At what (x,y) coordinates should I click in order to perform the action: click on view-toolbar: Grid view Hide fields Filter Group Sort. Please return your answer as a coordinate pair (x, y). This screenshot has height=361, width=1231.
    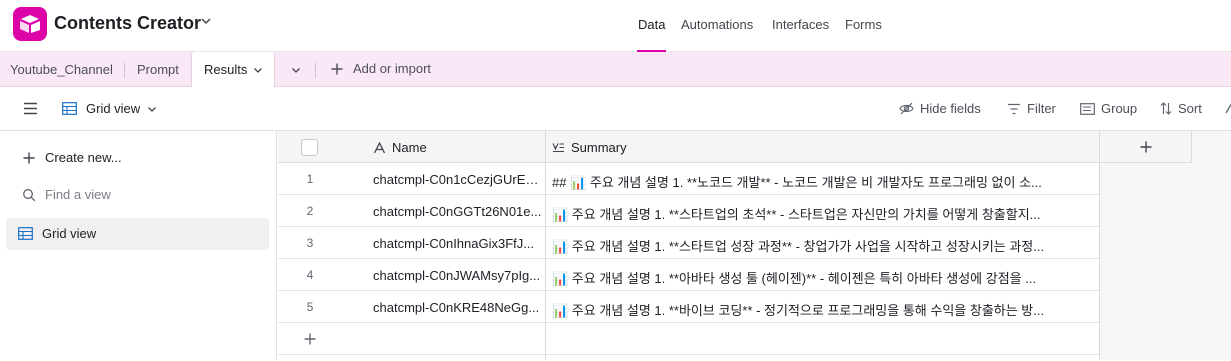
    Looking at the image, I should click on (615, 109).